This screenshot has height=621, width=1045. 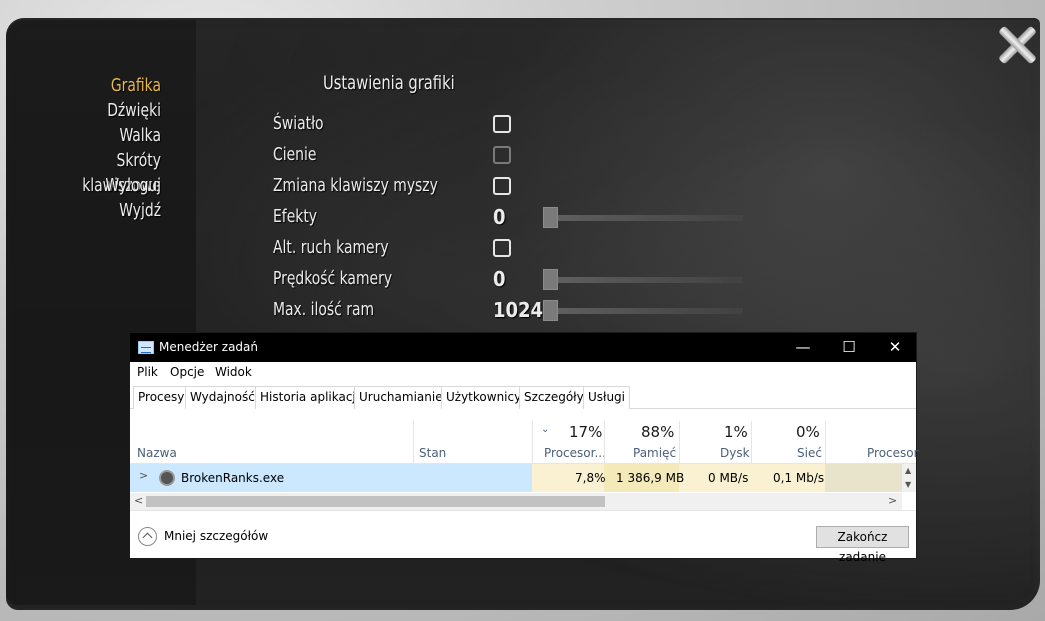 What do you see at coordinates (389, 83) in the screenshot?
I see `settings-title: Ustawienia grafiki` at bounding box center [389, 83].